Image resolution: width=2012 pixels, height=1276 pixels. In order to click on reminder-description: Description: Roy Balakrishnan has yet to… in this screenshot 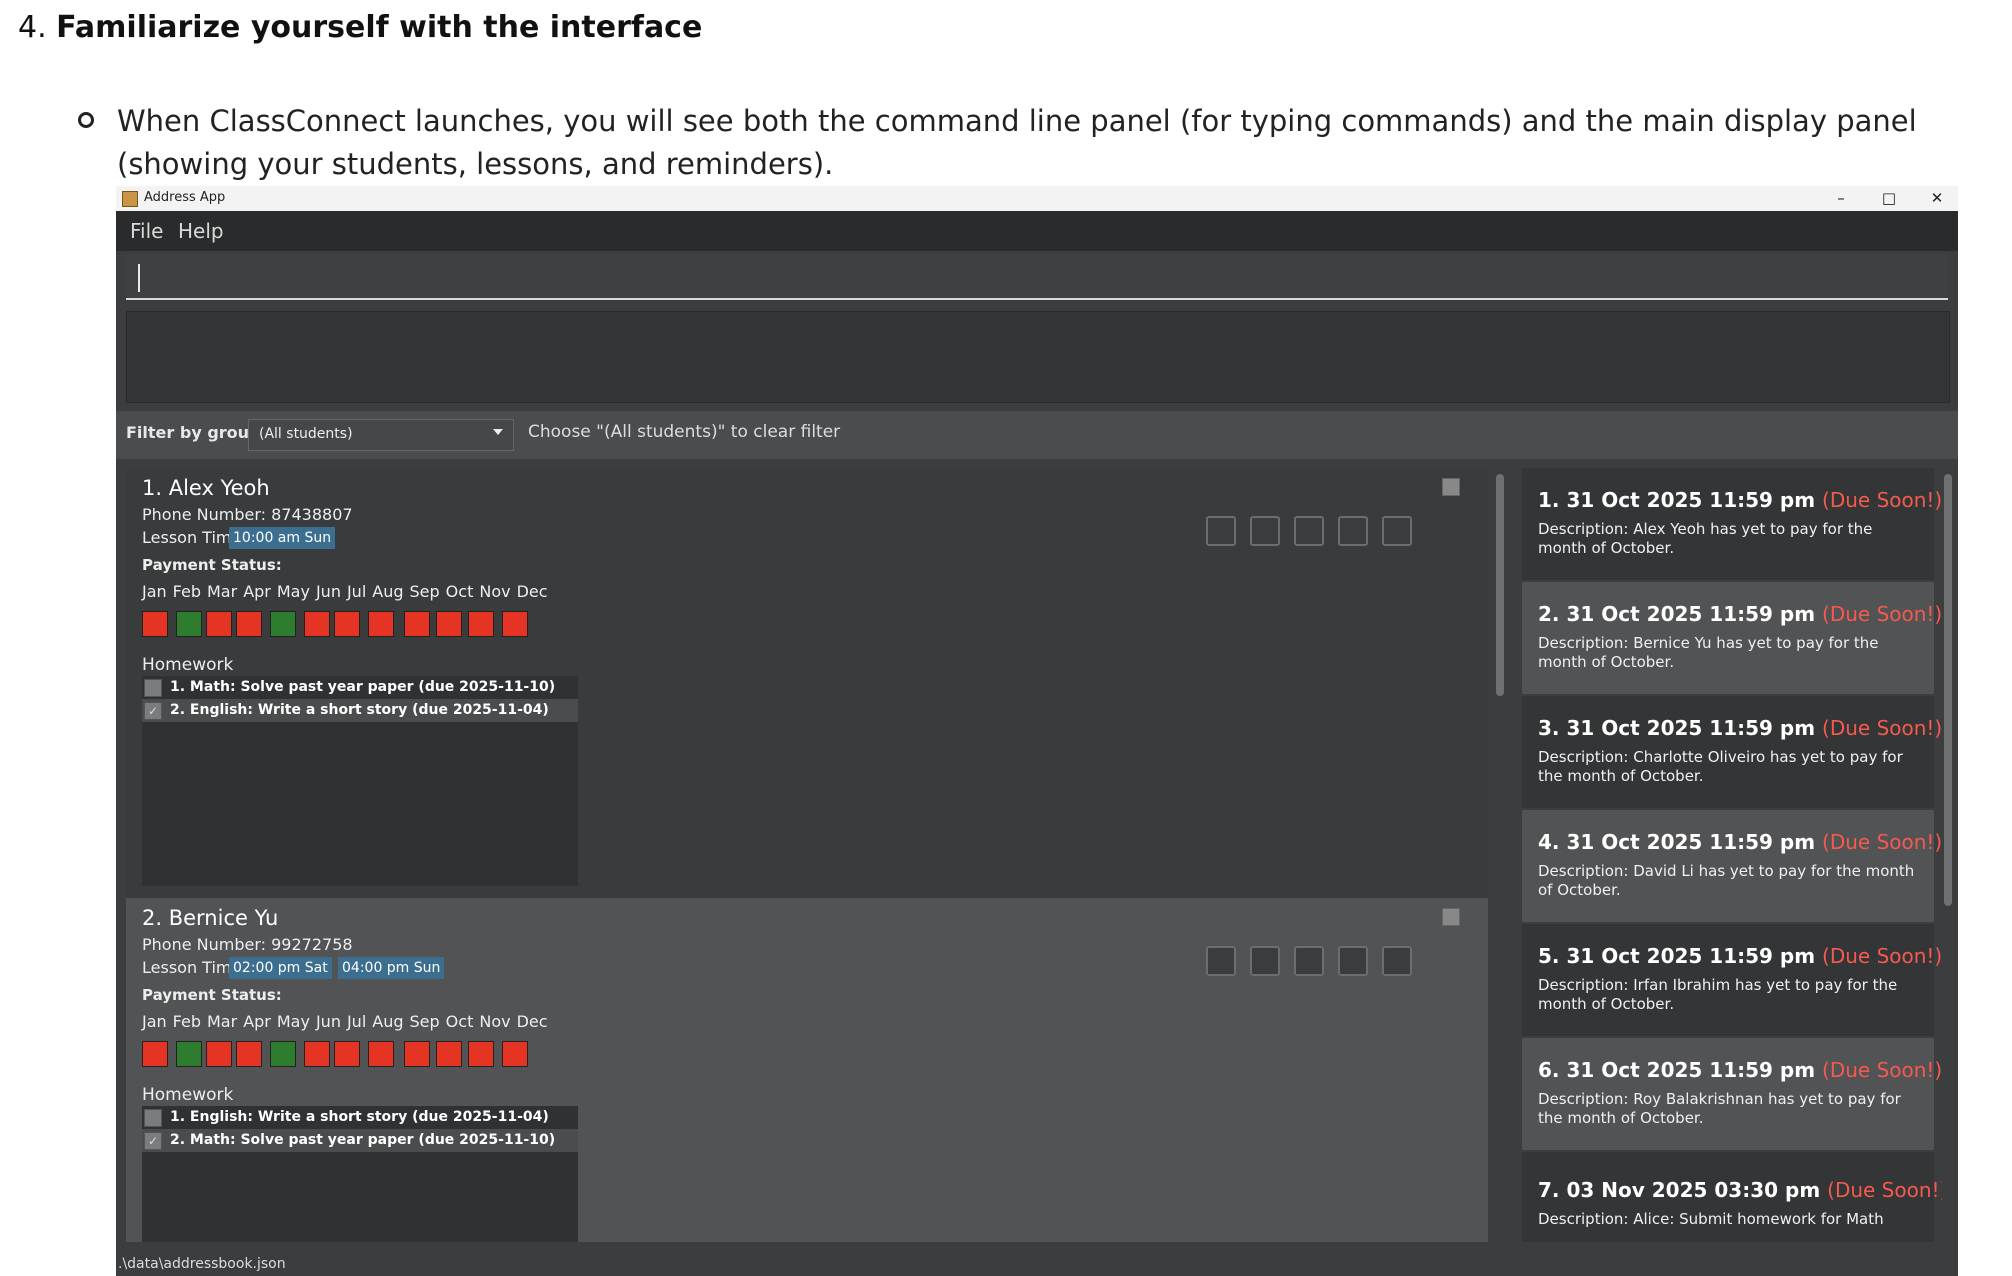, I will do `click(1719, 1108)`.